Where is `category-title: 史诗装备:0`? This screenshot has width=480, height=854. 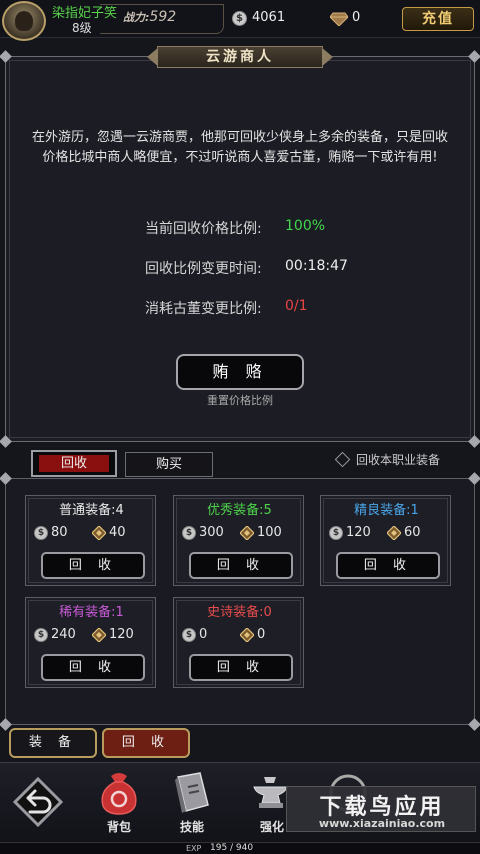 category-title: 史诗装备:0 is located at coordinates (239, 610).